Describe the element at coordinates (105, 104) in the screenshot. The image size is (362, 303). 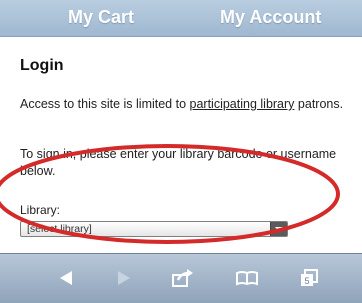
I see `access-text: Access to this site is limited to` at that location.